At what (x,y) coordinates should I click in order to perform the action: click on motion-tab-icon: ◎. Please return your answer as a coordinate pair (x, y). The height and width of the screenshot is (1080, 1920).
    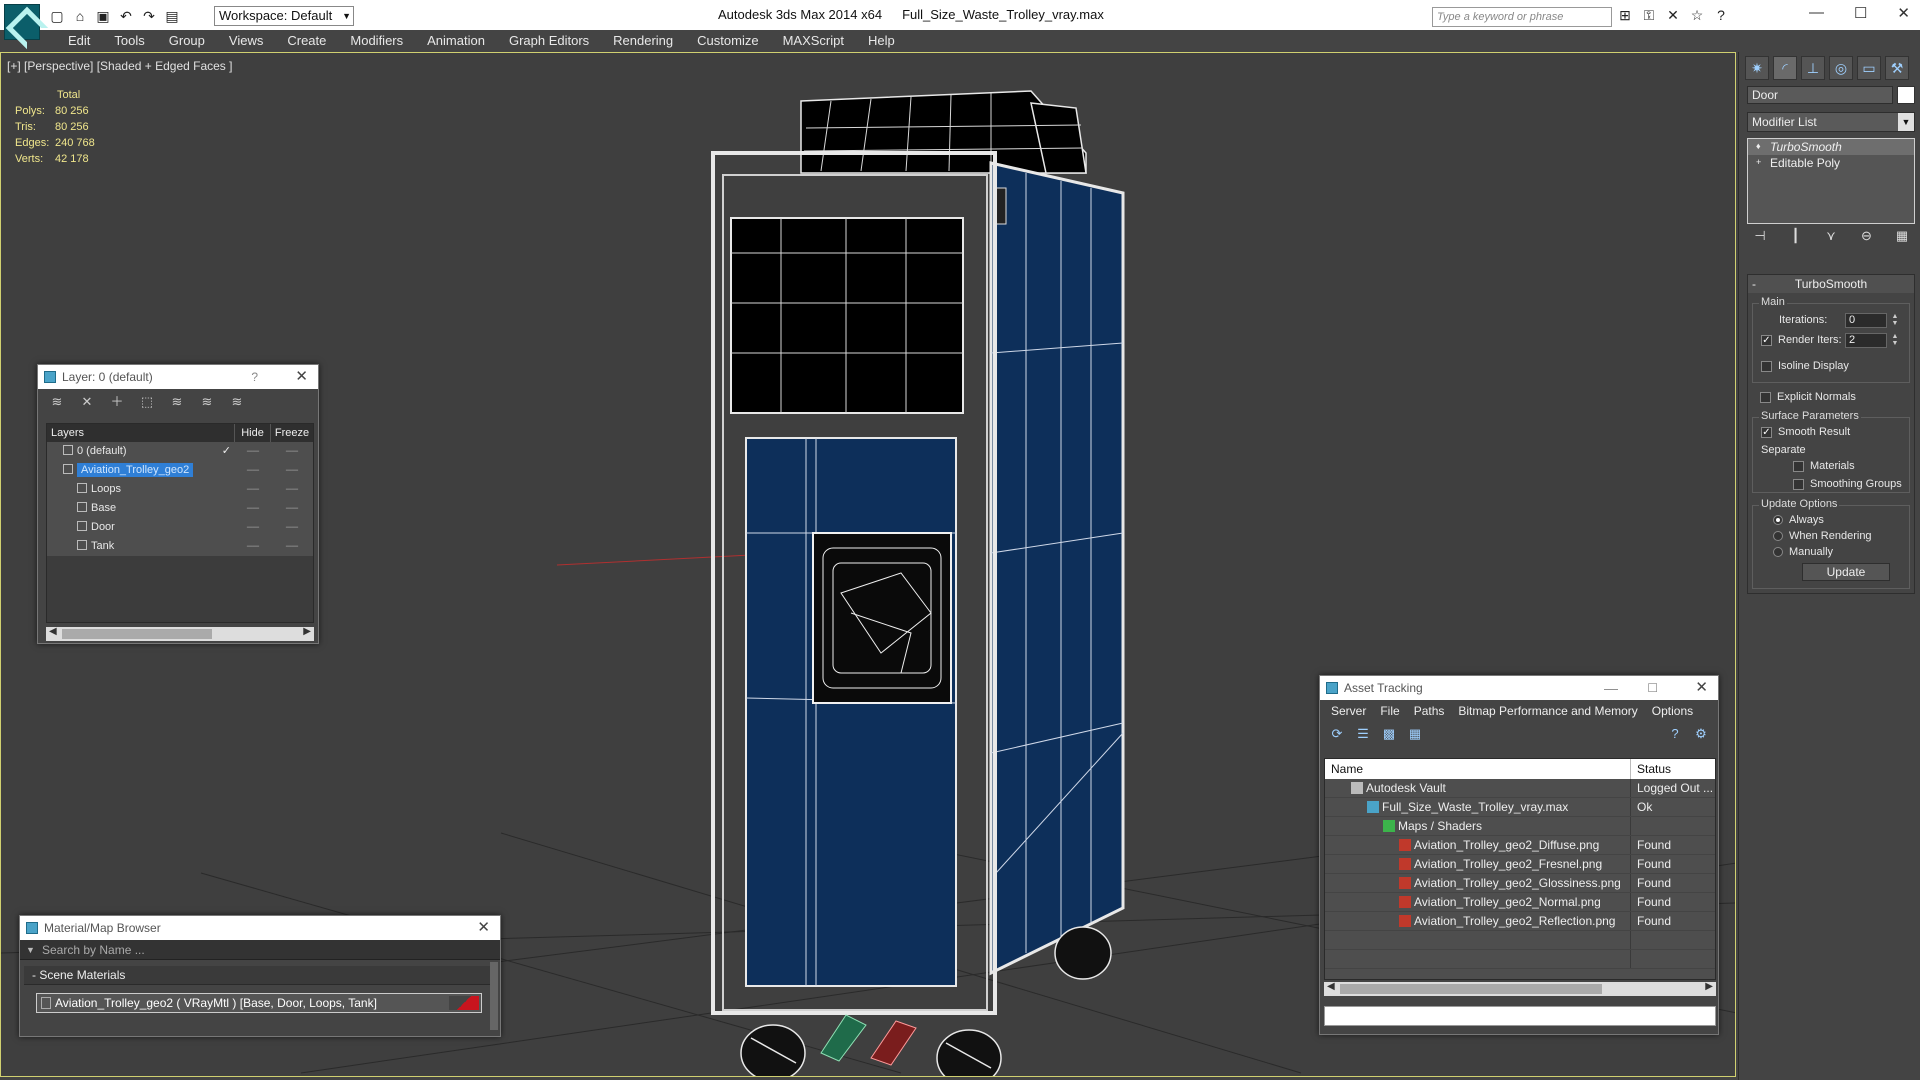
    Looking at the image, I should click on (1841, 68).